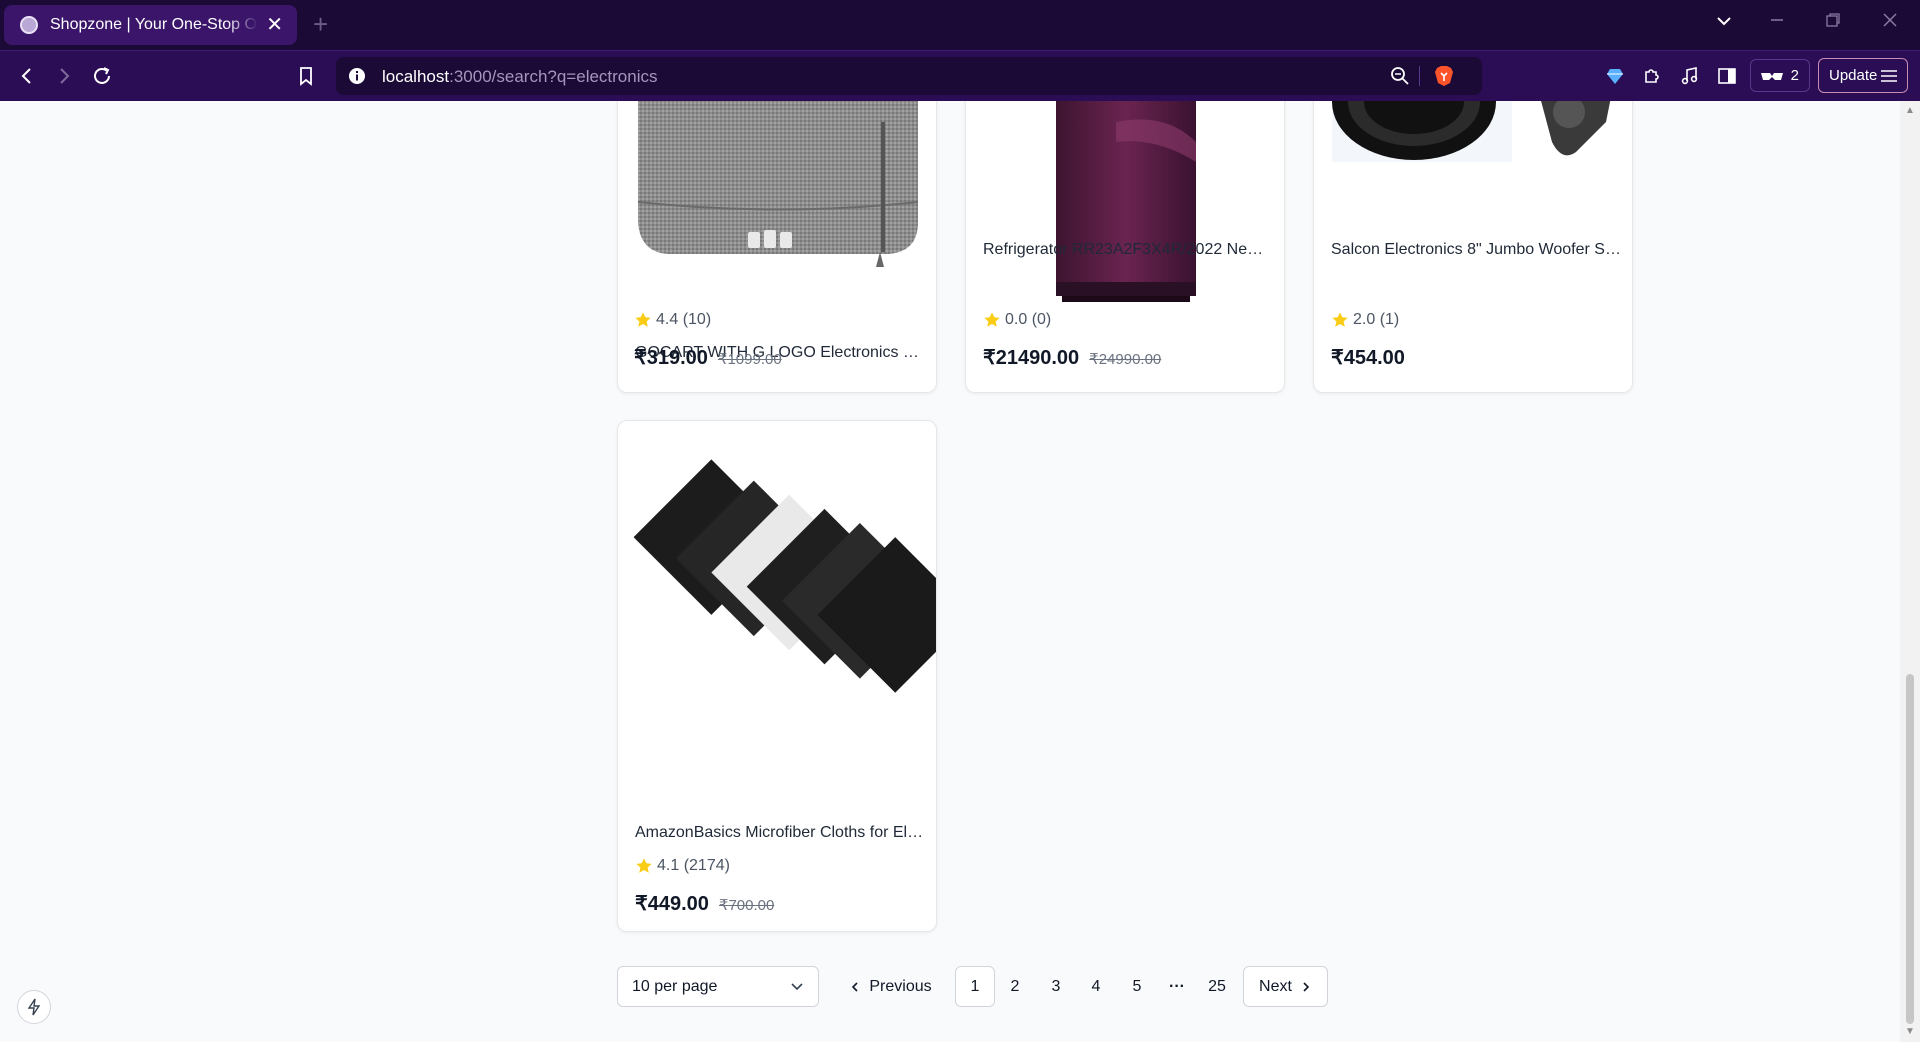 The height and width of the screenshot is (1042, 1920). I want to click on address-bar: localhost:3000/search?q=electronics, so click(909, 76).